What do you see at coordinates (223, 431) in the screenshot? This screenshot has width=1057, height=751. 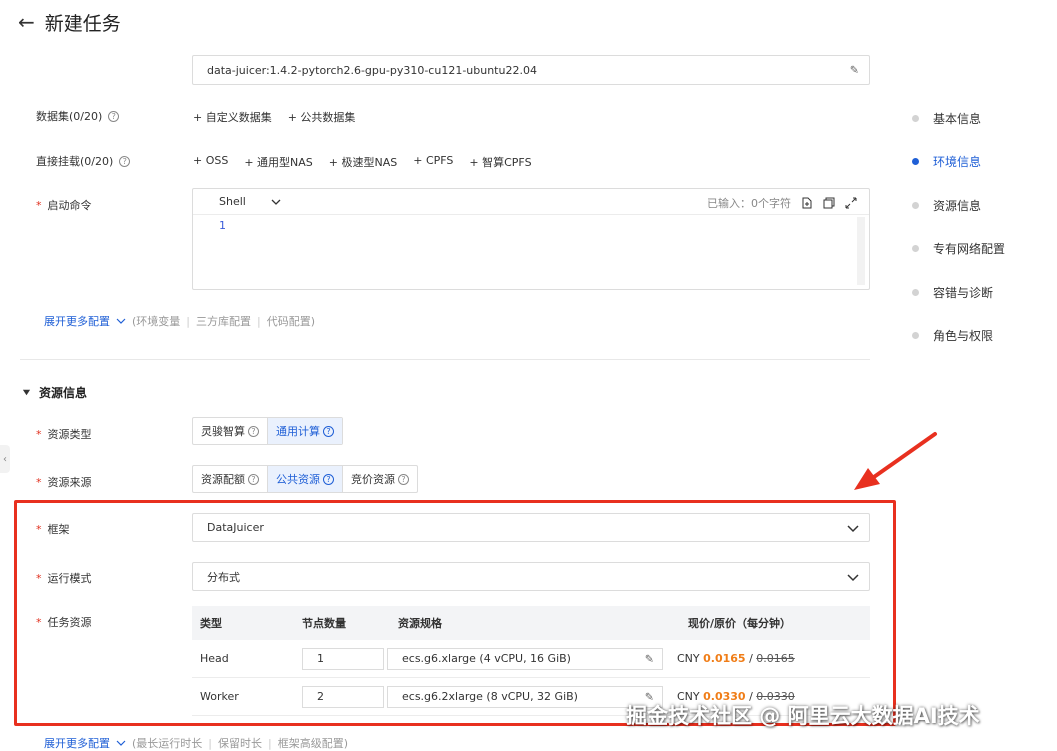 I see `option-label: 灵骏智算` at bounding box center [223, 431].